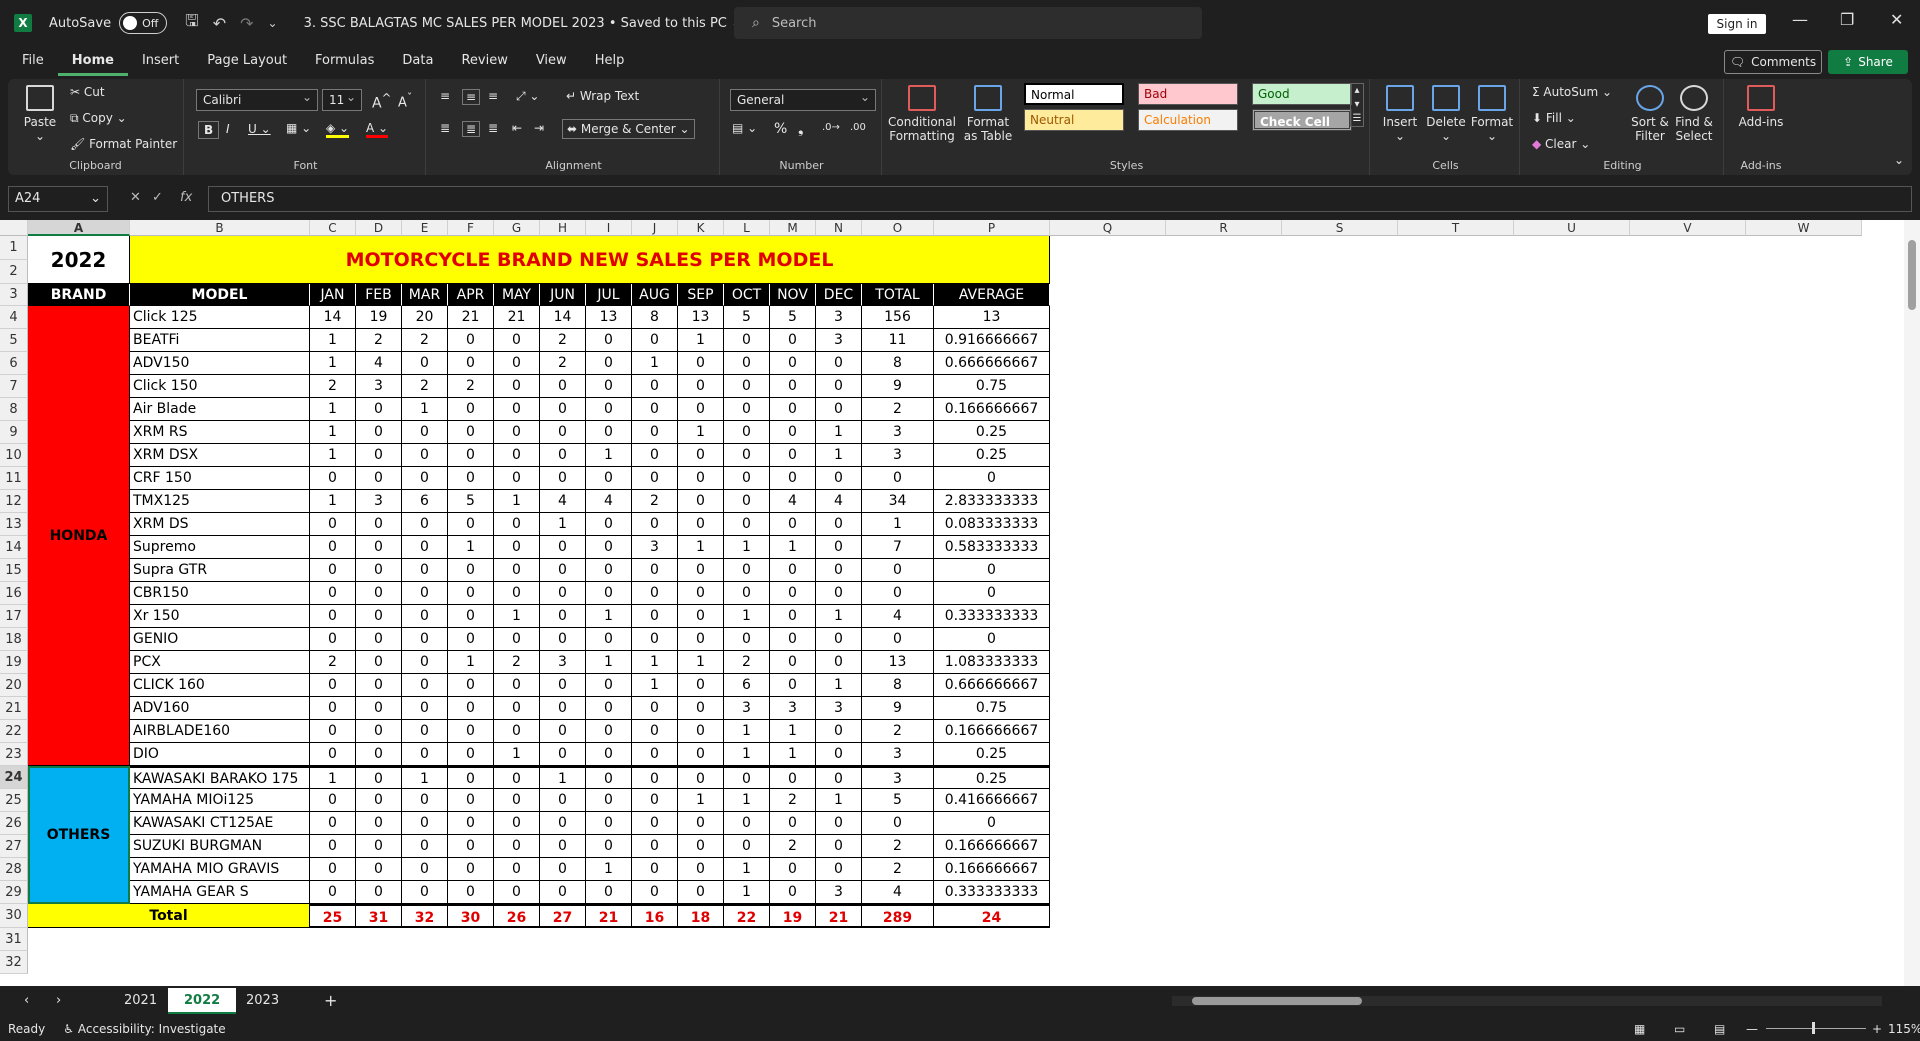 Image resolution: width=1920 pixels, height=1041 pixels. I want to click on year-cell: 2022, so click(79, 260).